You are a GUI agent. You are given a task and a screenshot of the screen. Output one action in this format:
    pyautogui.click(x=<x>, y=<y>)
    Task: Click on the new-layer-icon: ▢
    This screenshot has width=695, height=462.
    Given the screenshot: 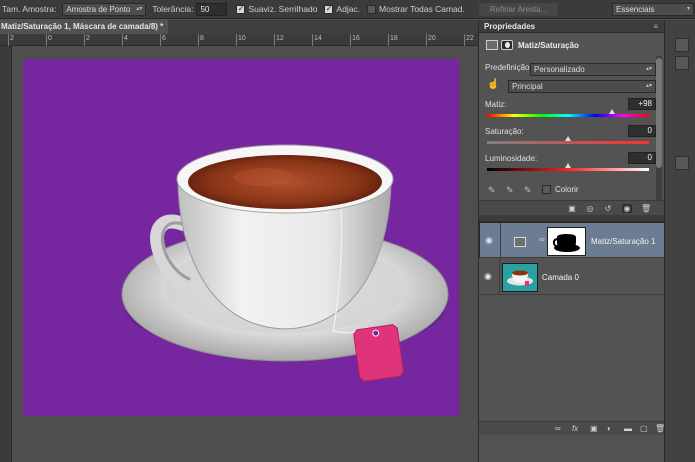 What is the action you would take?
    pyautogui.click(x=644, y=429)
    